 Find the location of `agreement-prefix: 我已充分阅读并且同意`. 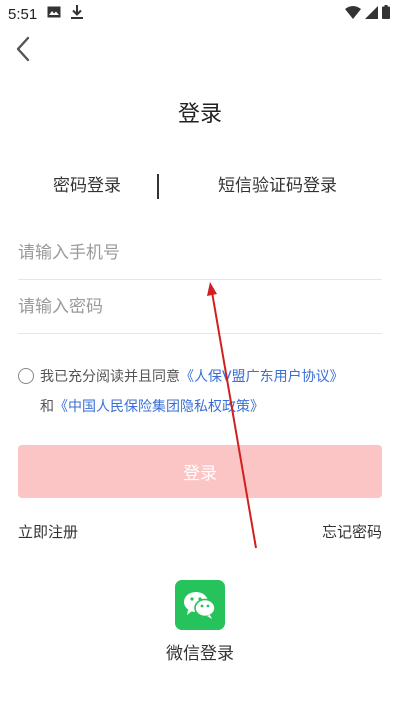

agreement-prefix: 我已充分阅读并且同意 is located at coordinates (110, 377).